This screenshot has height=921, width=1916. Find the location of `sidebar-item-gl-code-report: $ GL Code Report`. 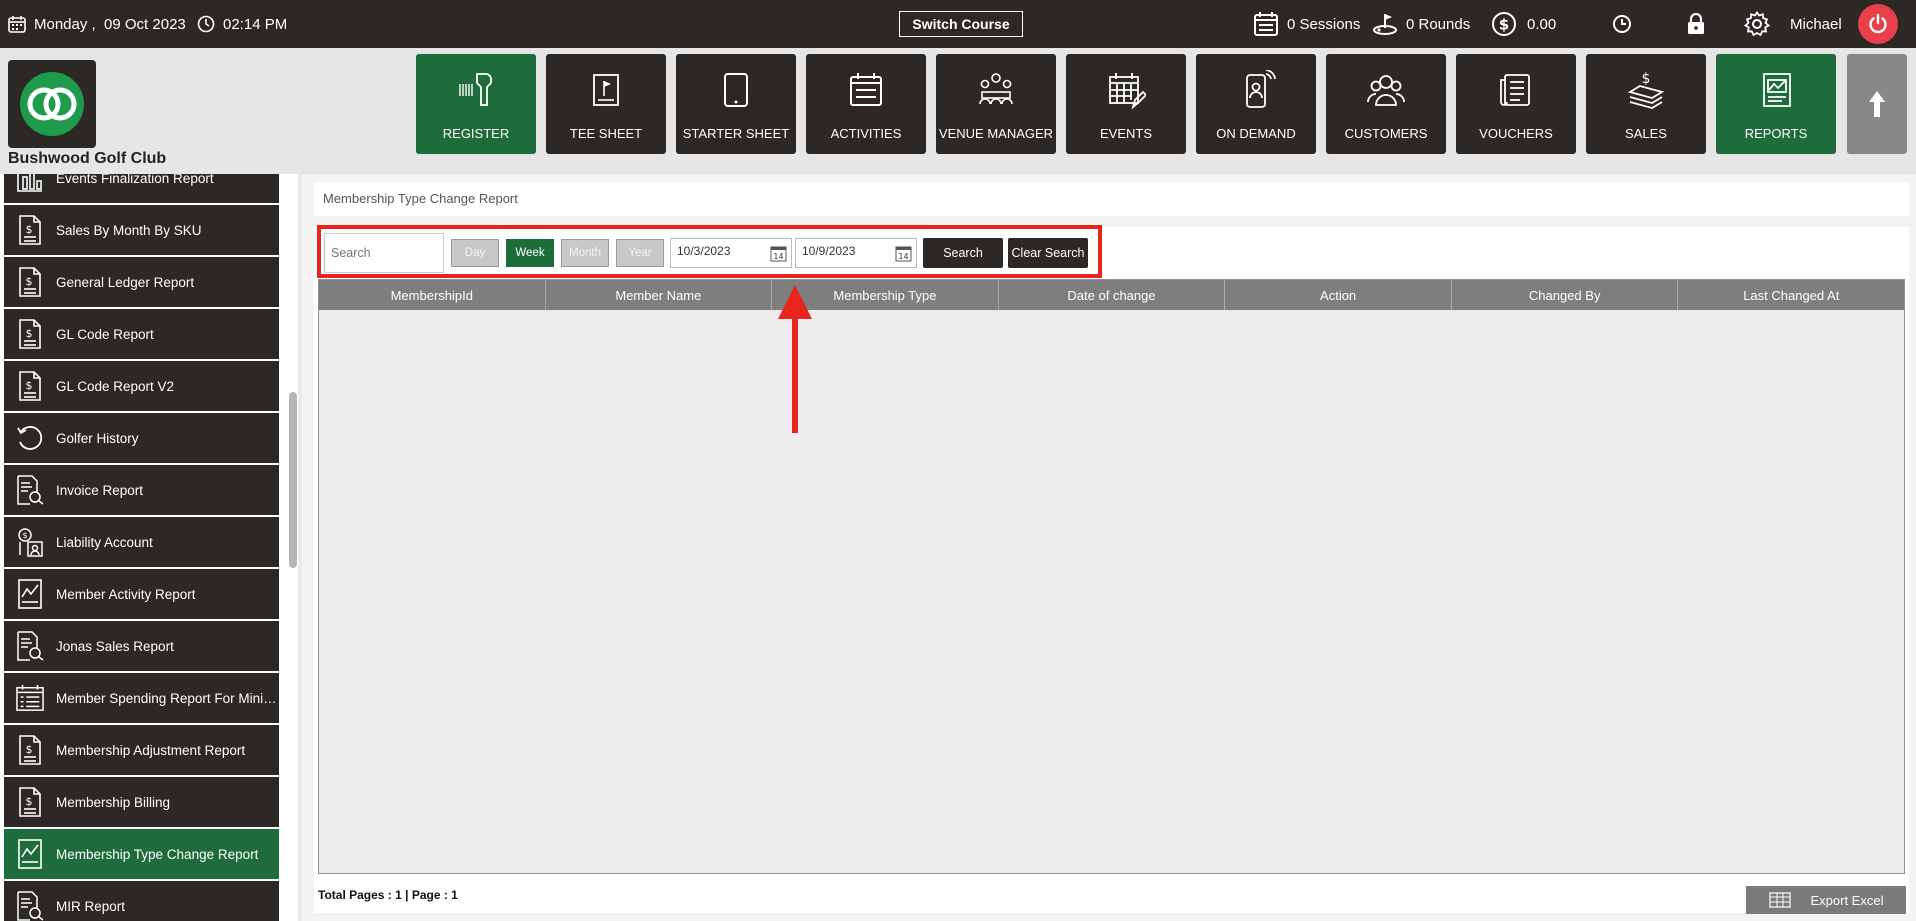

sidebar-item-gl-code-report: $ GL Code Report is located at coordinates (141, 334).